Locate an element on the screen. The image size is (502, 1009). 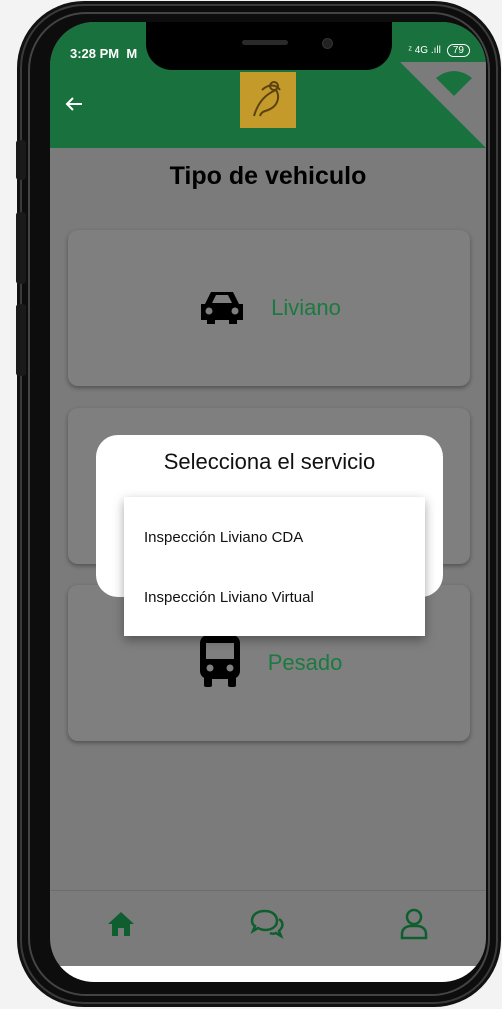
dialog-title: Selecciona el servicio is located at coordinates (269, 461).